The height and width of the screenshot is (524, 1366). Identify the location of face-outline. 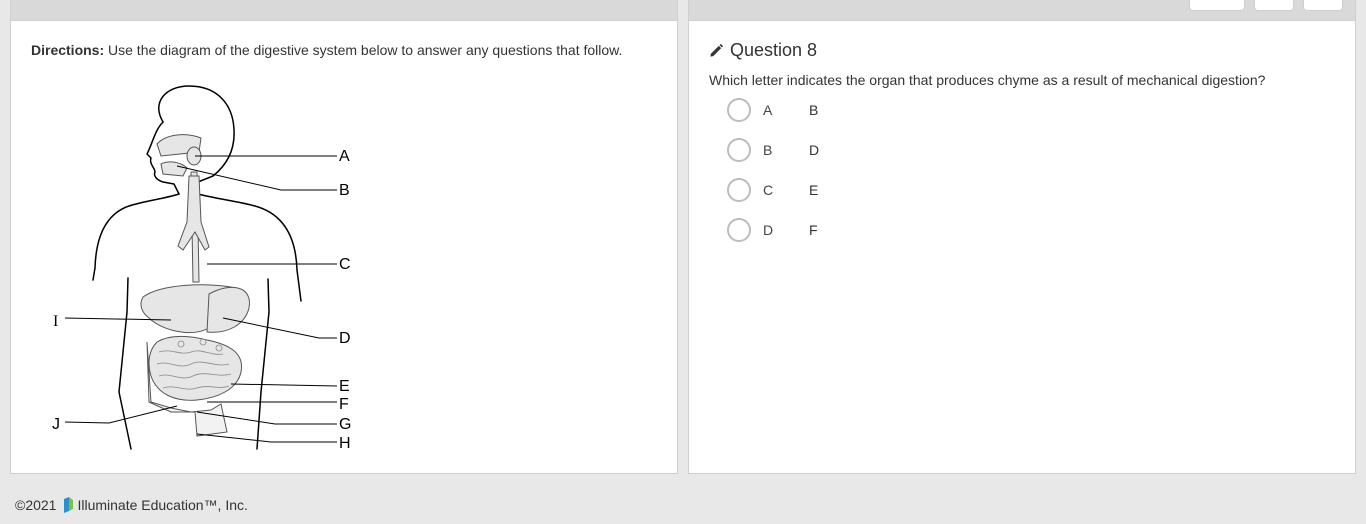
(163, 158).